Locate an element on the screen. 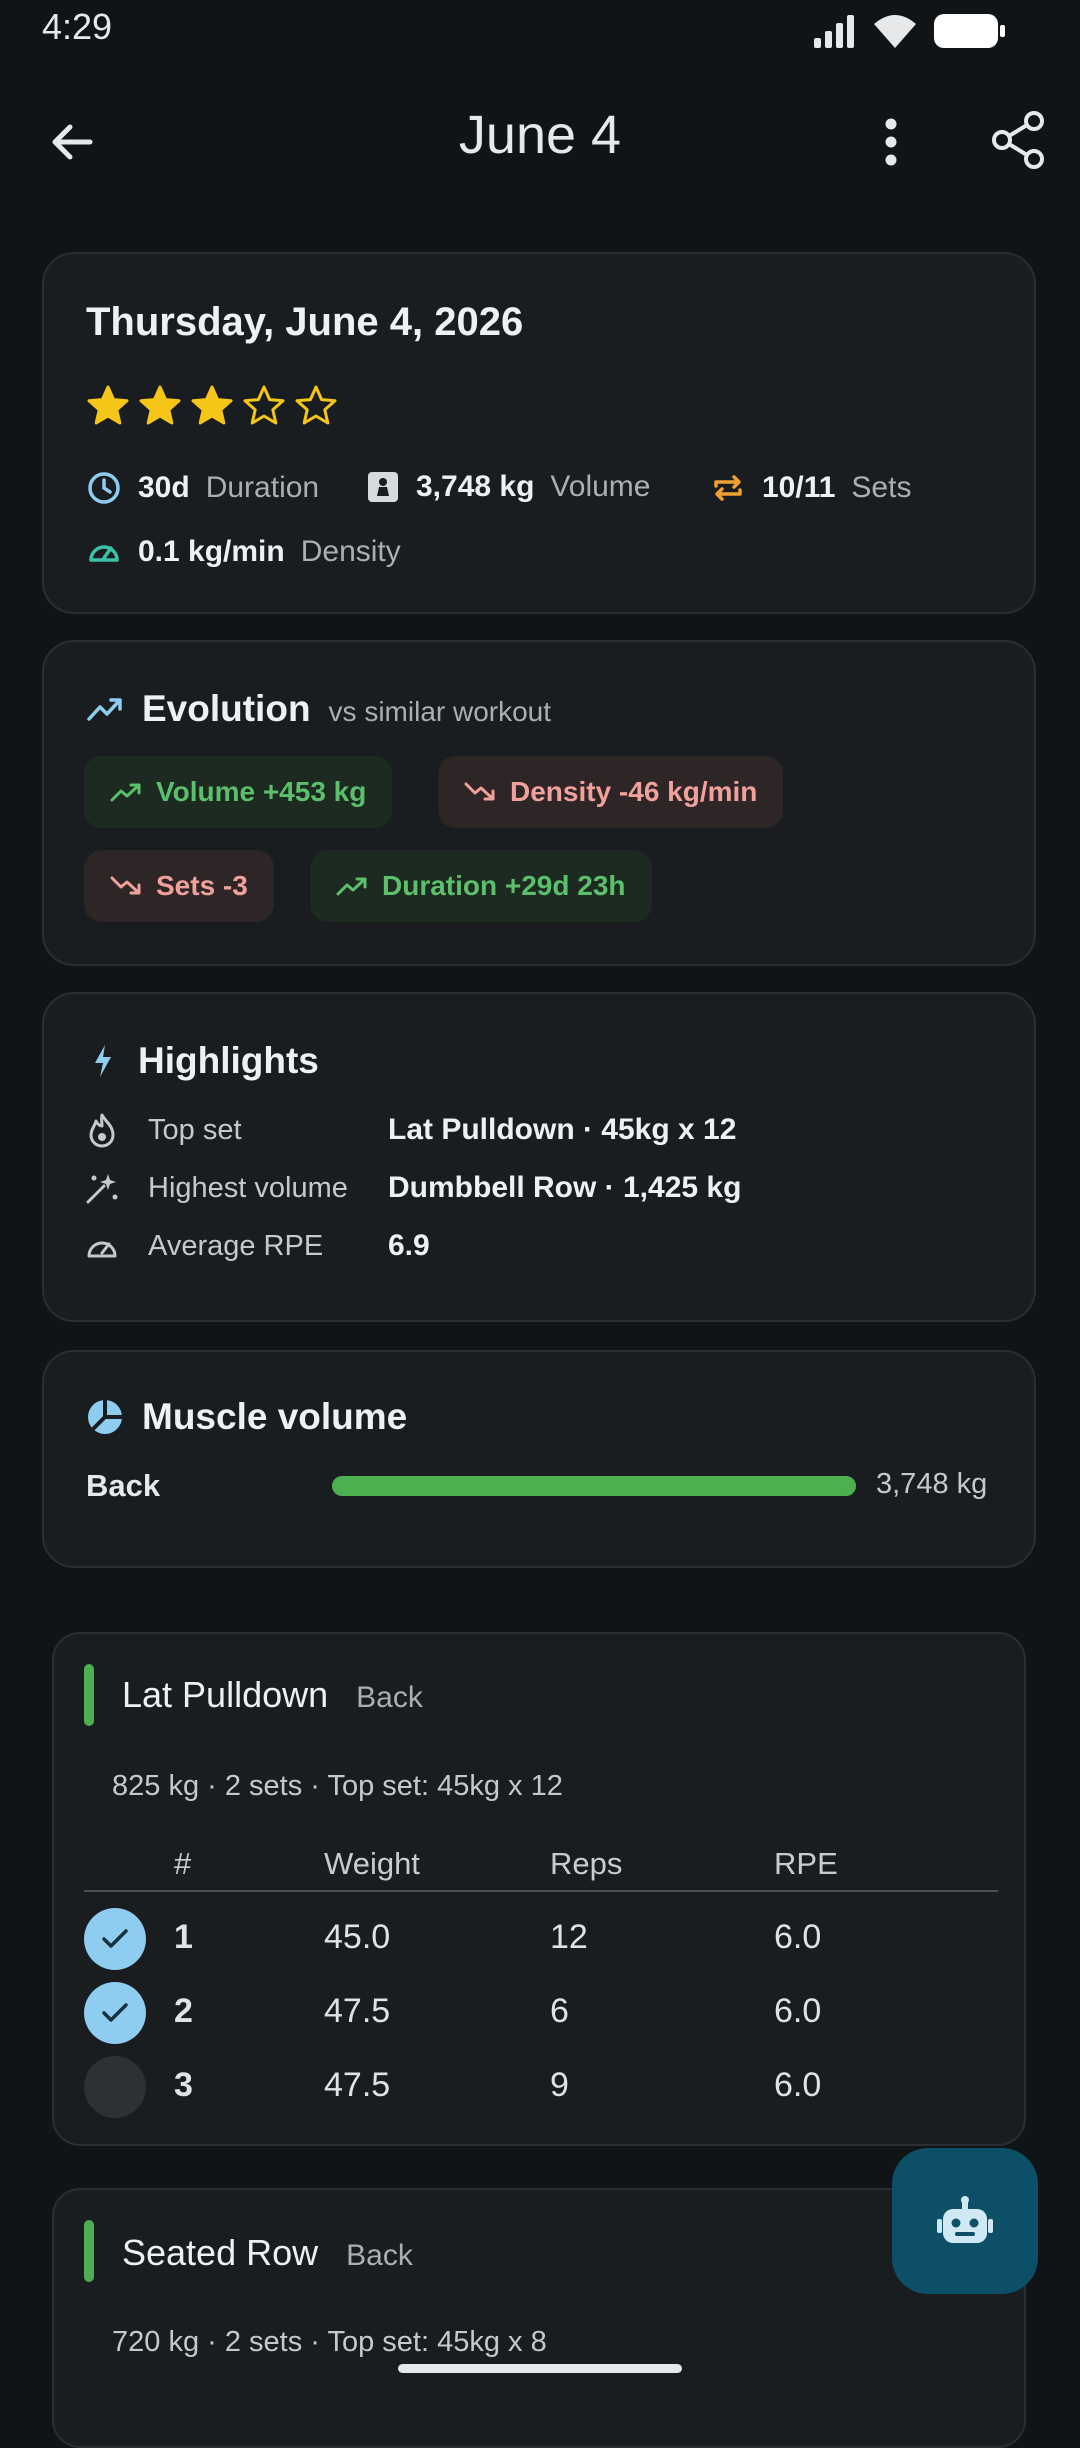 This screenshot has width=1080, height=2448. set-reps: 6 is located at coordinates (559, 2011).